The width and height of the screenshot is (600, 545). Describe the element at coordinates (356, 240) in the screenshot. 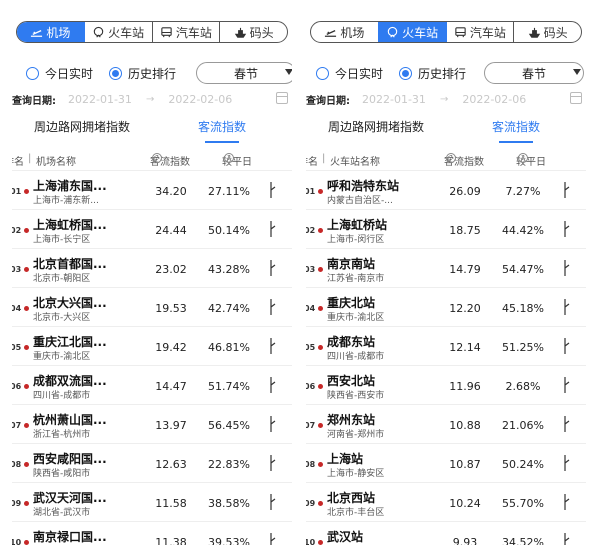

I see `station-location: 上海市-闵行区` at that location.